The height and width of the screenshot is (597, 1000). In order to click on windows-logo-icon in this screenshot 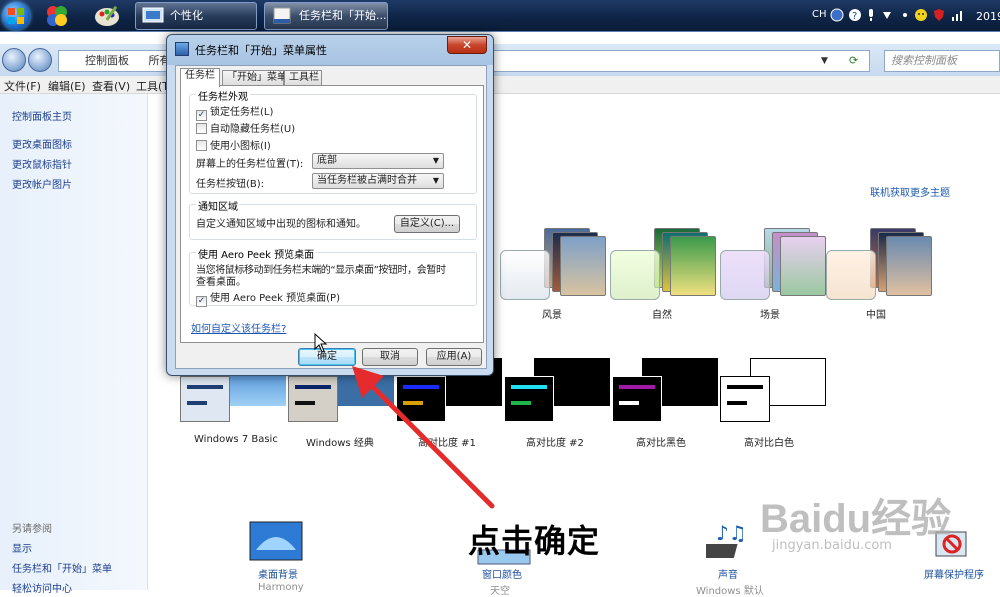, I will do `click(16, 16)`.